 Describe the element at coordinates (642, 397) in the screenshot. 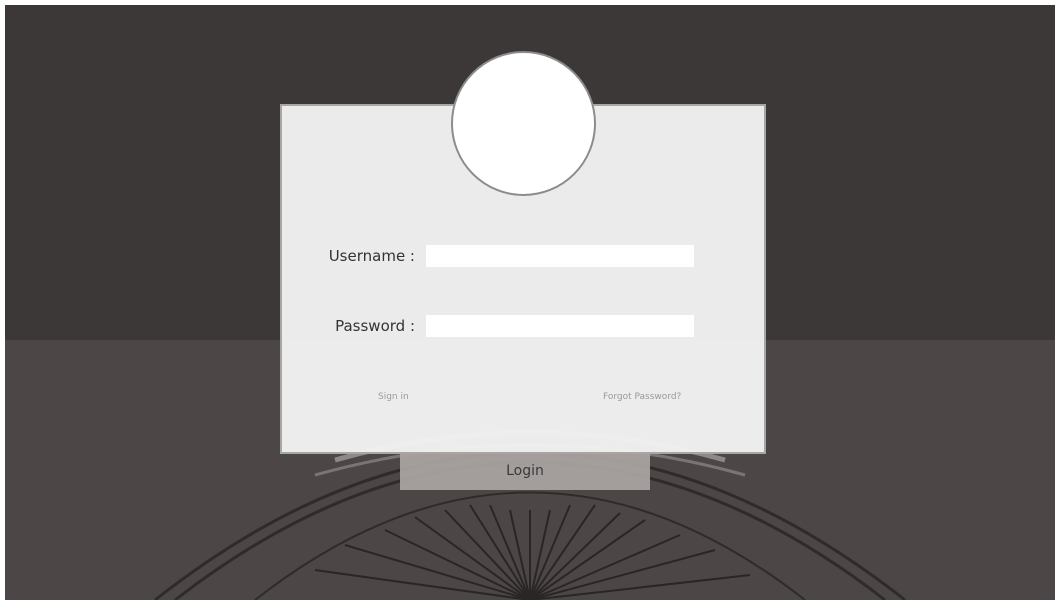

I see `forgot-password-link: Forgot Password?` at that location.